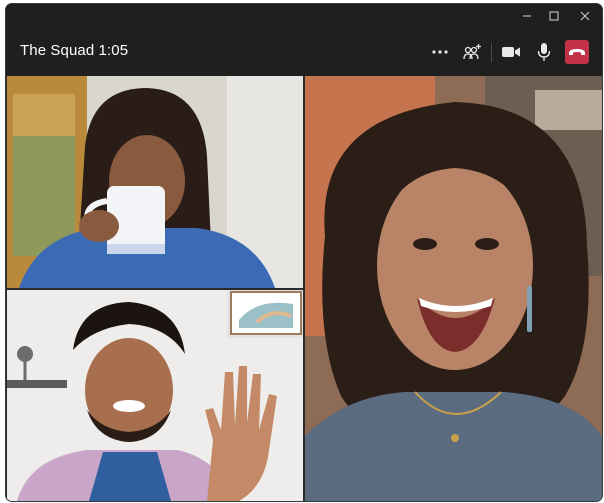 The image size is (604, 503). I want to click on toolbar-divider, so click(491, 52).